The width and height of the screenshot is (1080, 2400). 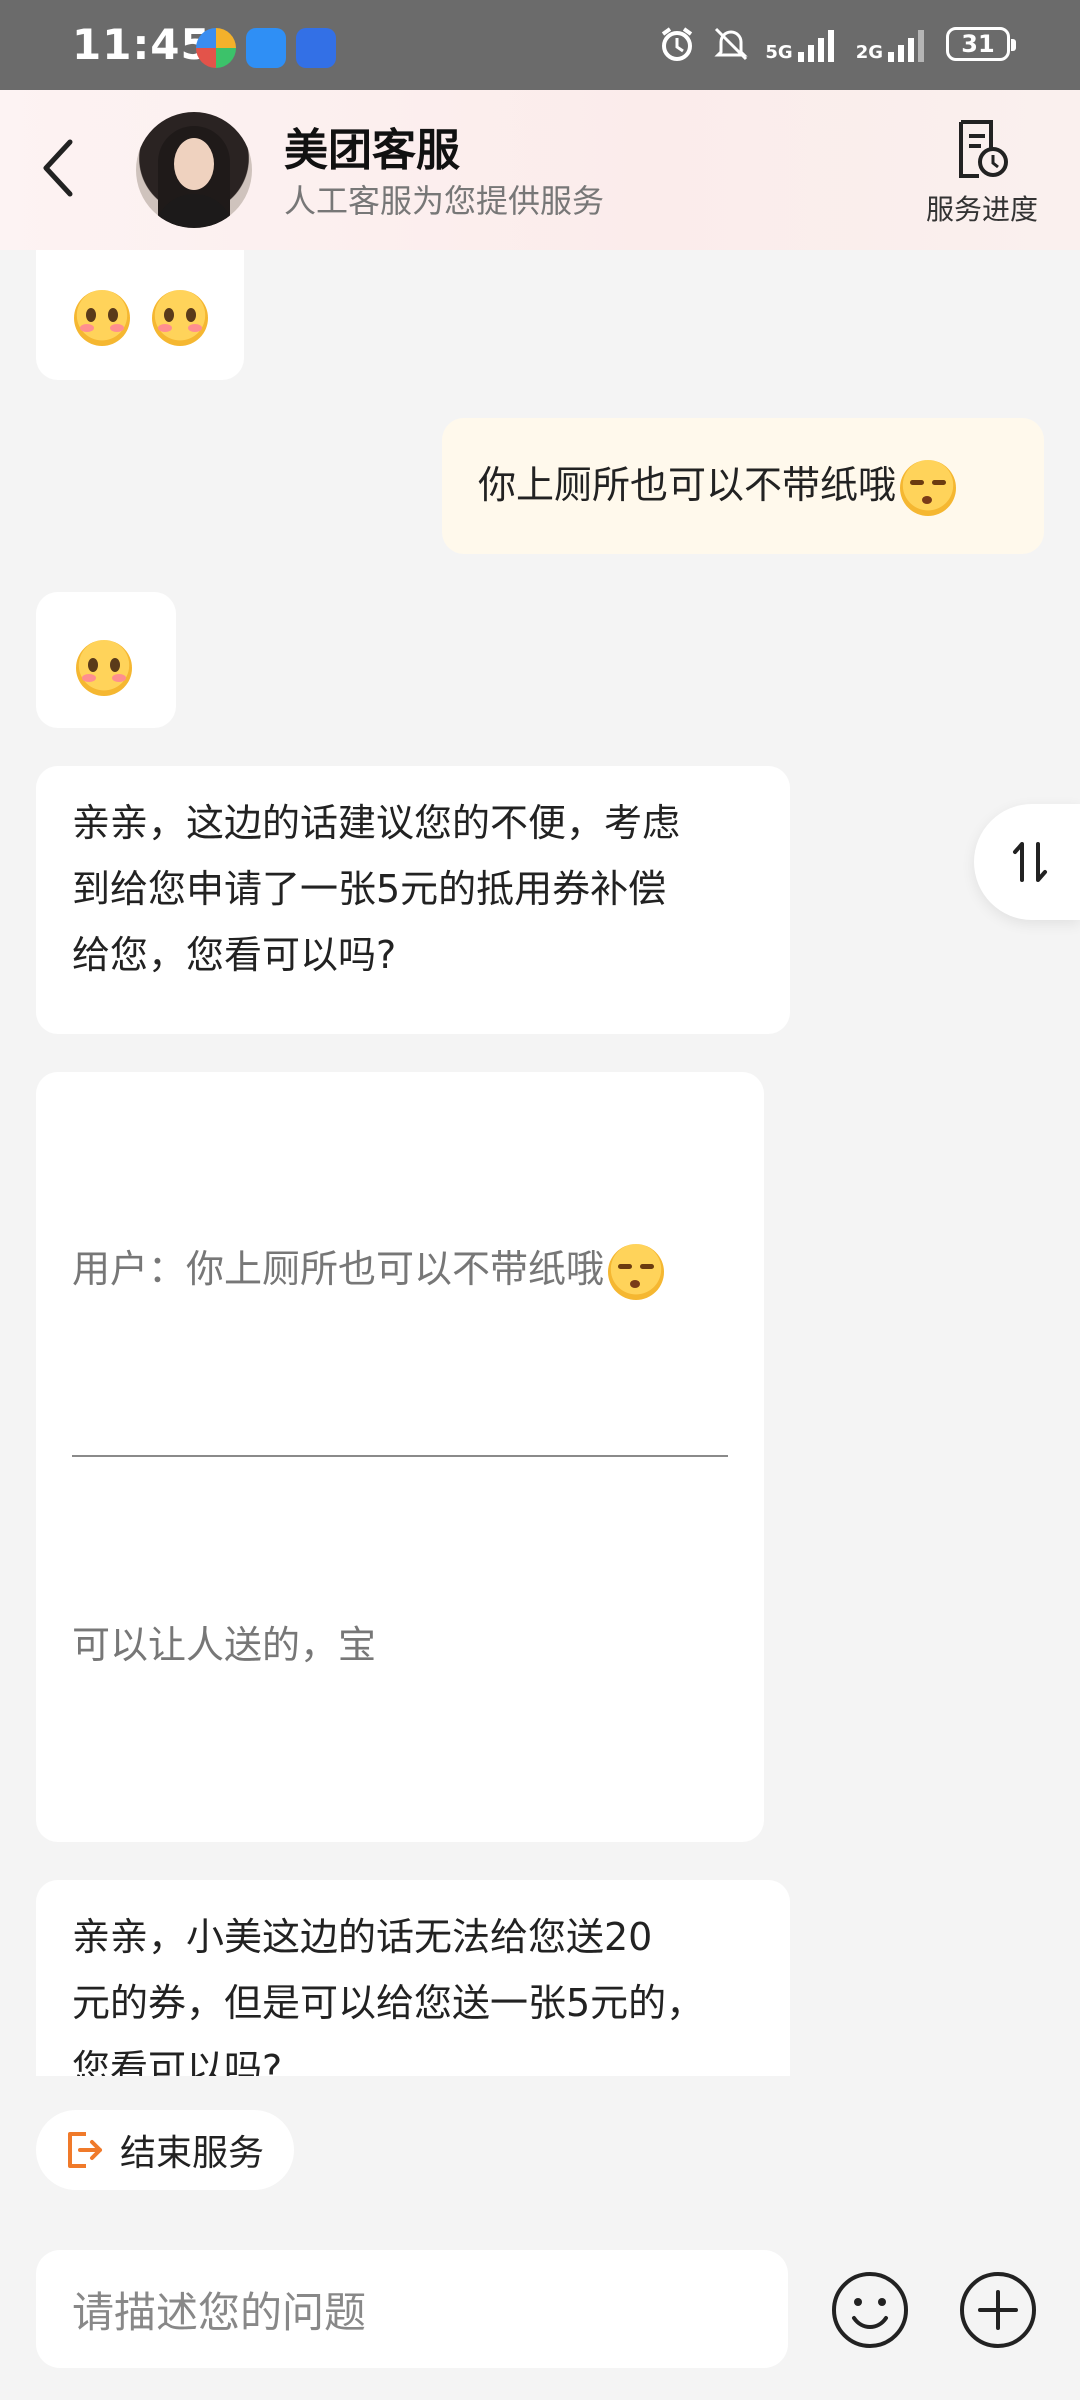 I want to click on message-input-placeholder: 请描述您的问题, so click(x=219, y=2312).